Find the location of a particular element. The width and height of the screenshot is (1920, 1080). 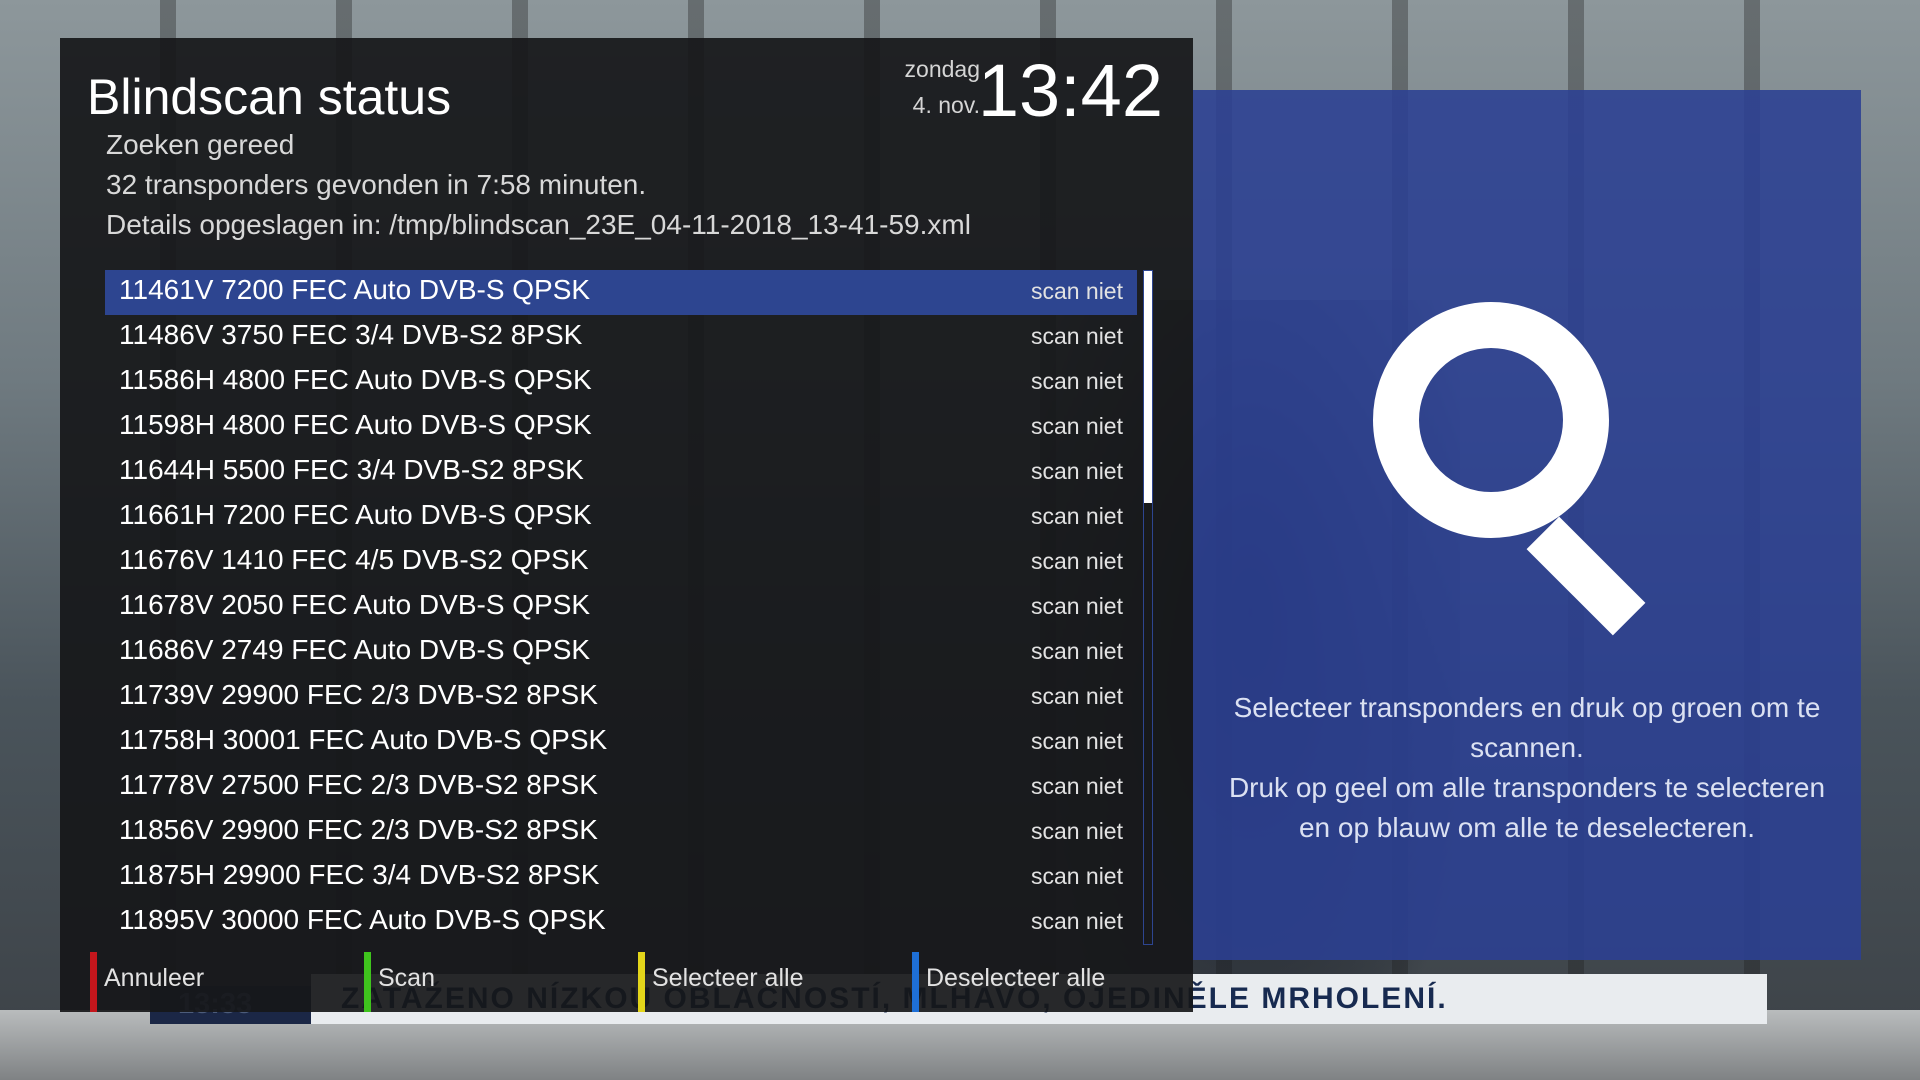

green-key-indicator is located at coordinates (367, 982).